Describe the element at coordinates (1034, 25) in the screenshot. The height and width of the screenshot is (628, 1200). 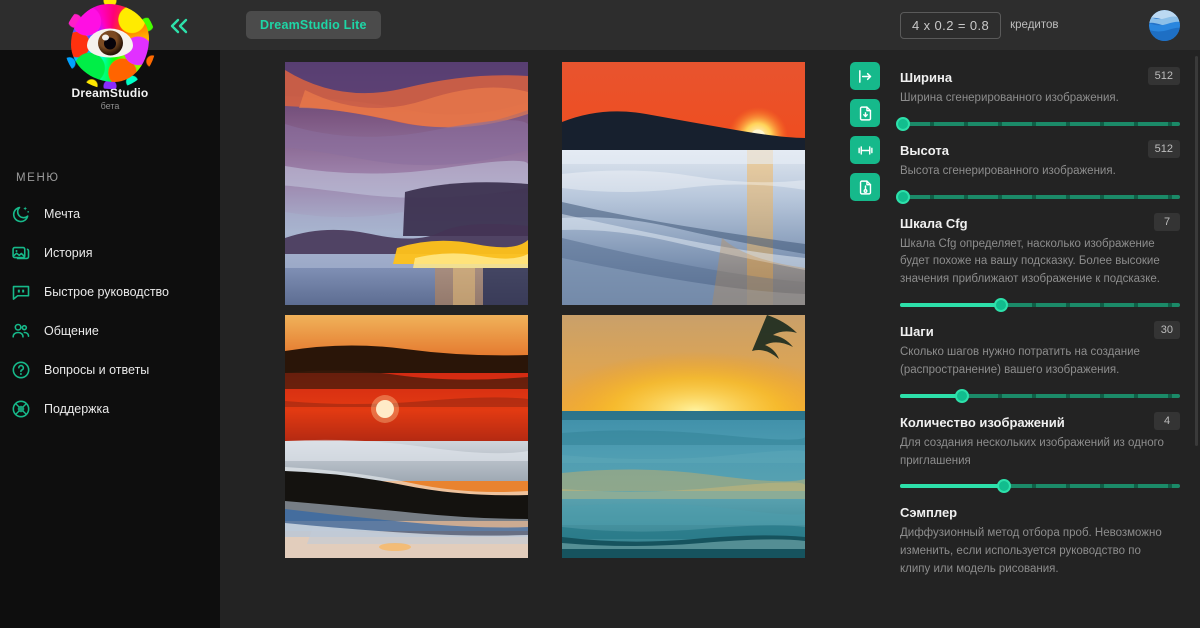
I see `credits-label: кредитов` at that location.